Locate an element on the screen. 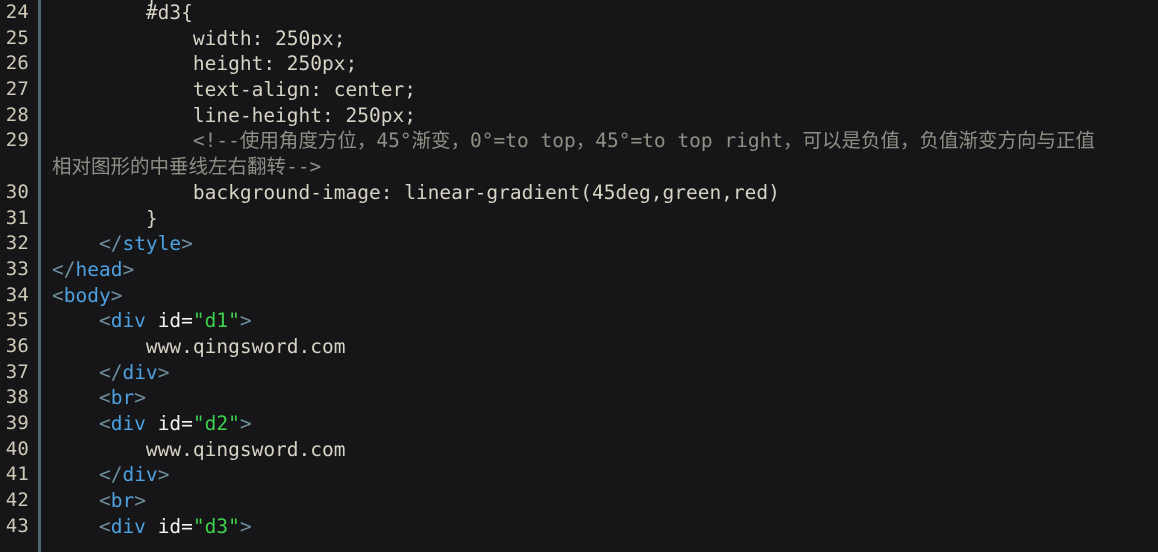 This screenshot has width=1158, height=552. code-line: } is located at coordinates (605, 219).